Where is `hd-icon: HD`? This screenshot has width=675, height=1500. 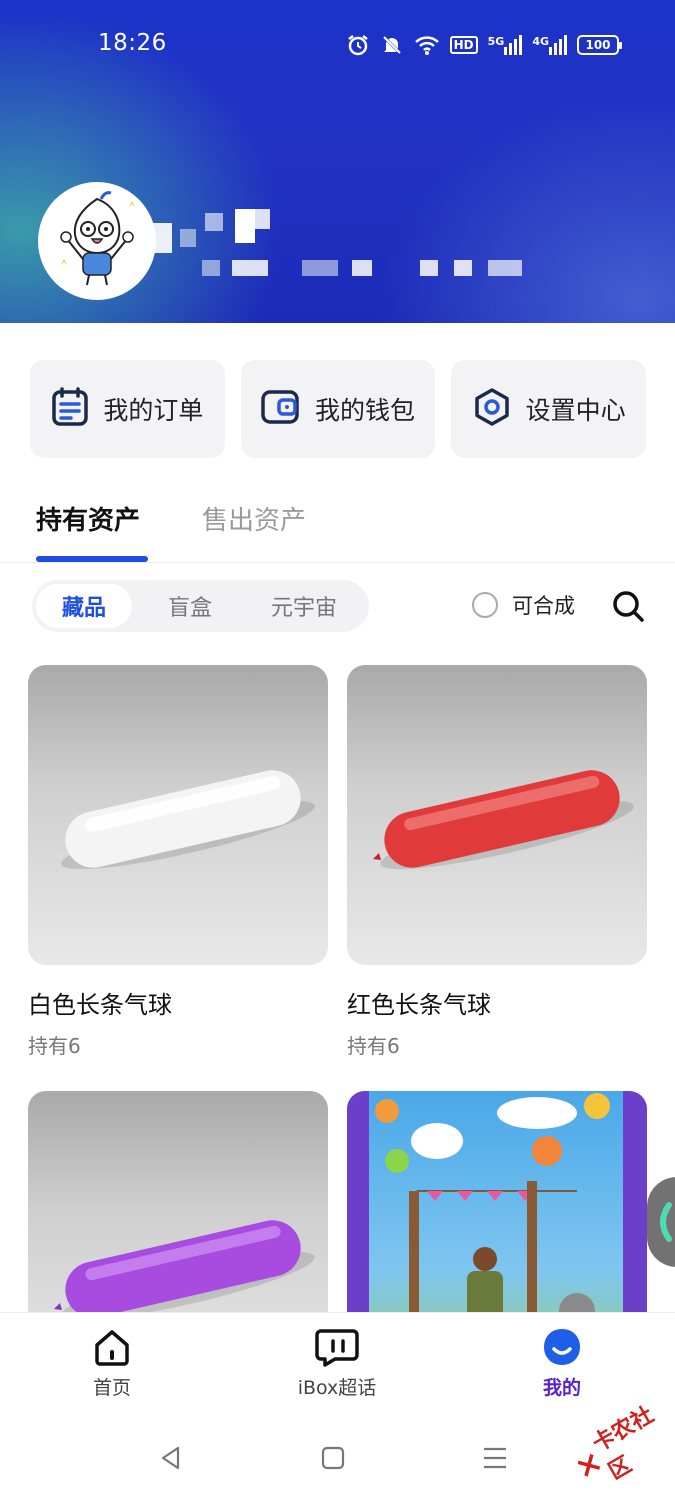
hd-icon: HD is located at coordinates (463, 45).